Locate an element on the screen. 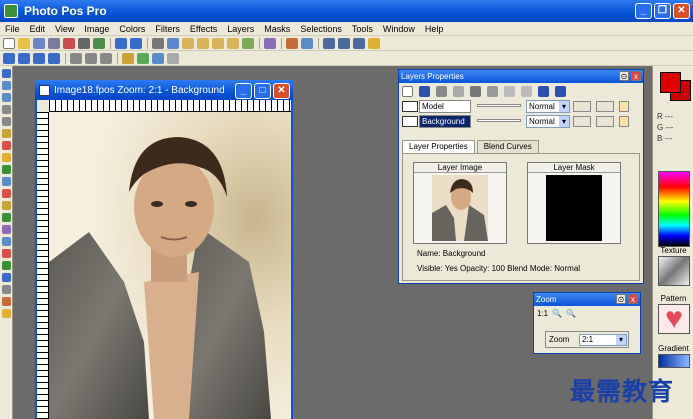  menu-help: Help is located at coordinates (434, 29).